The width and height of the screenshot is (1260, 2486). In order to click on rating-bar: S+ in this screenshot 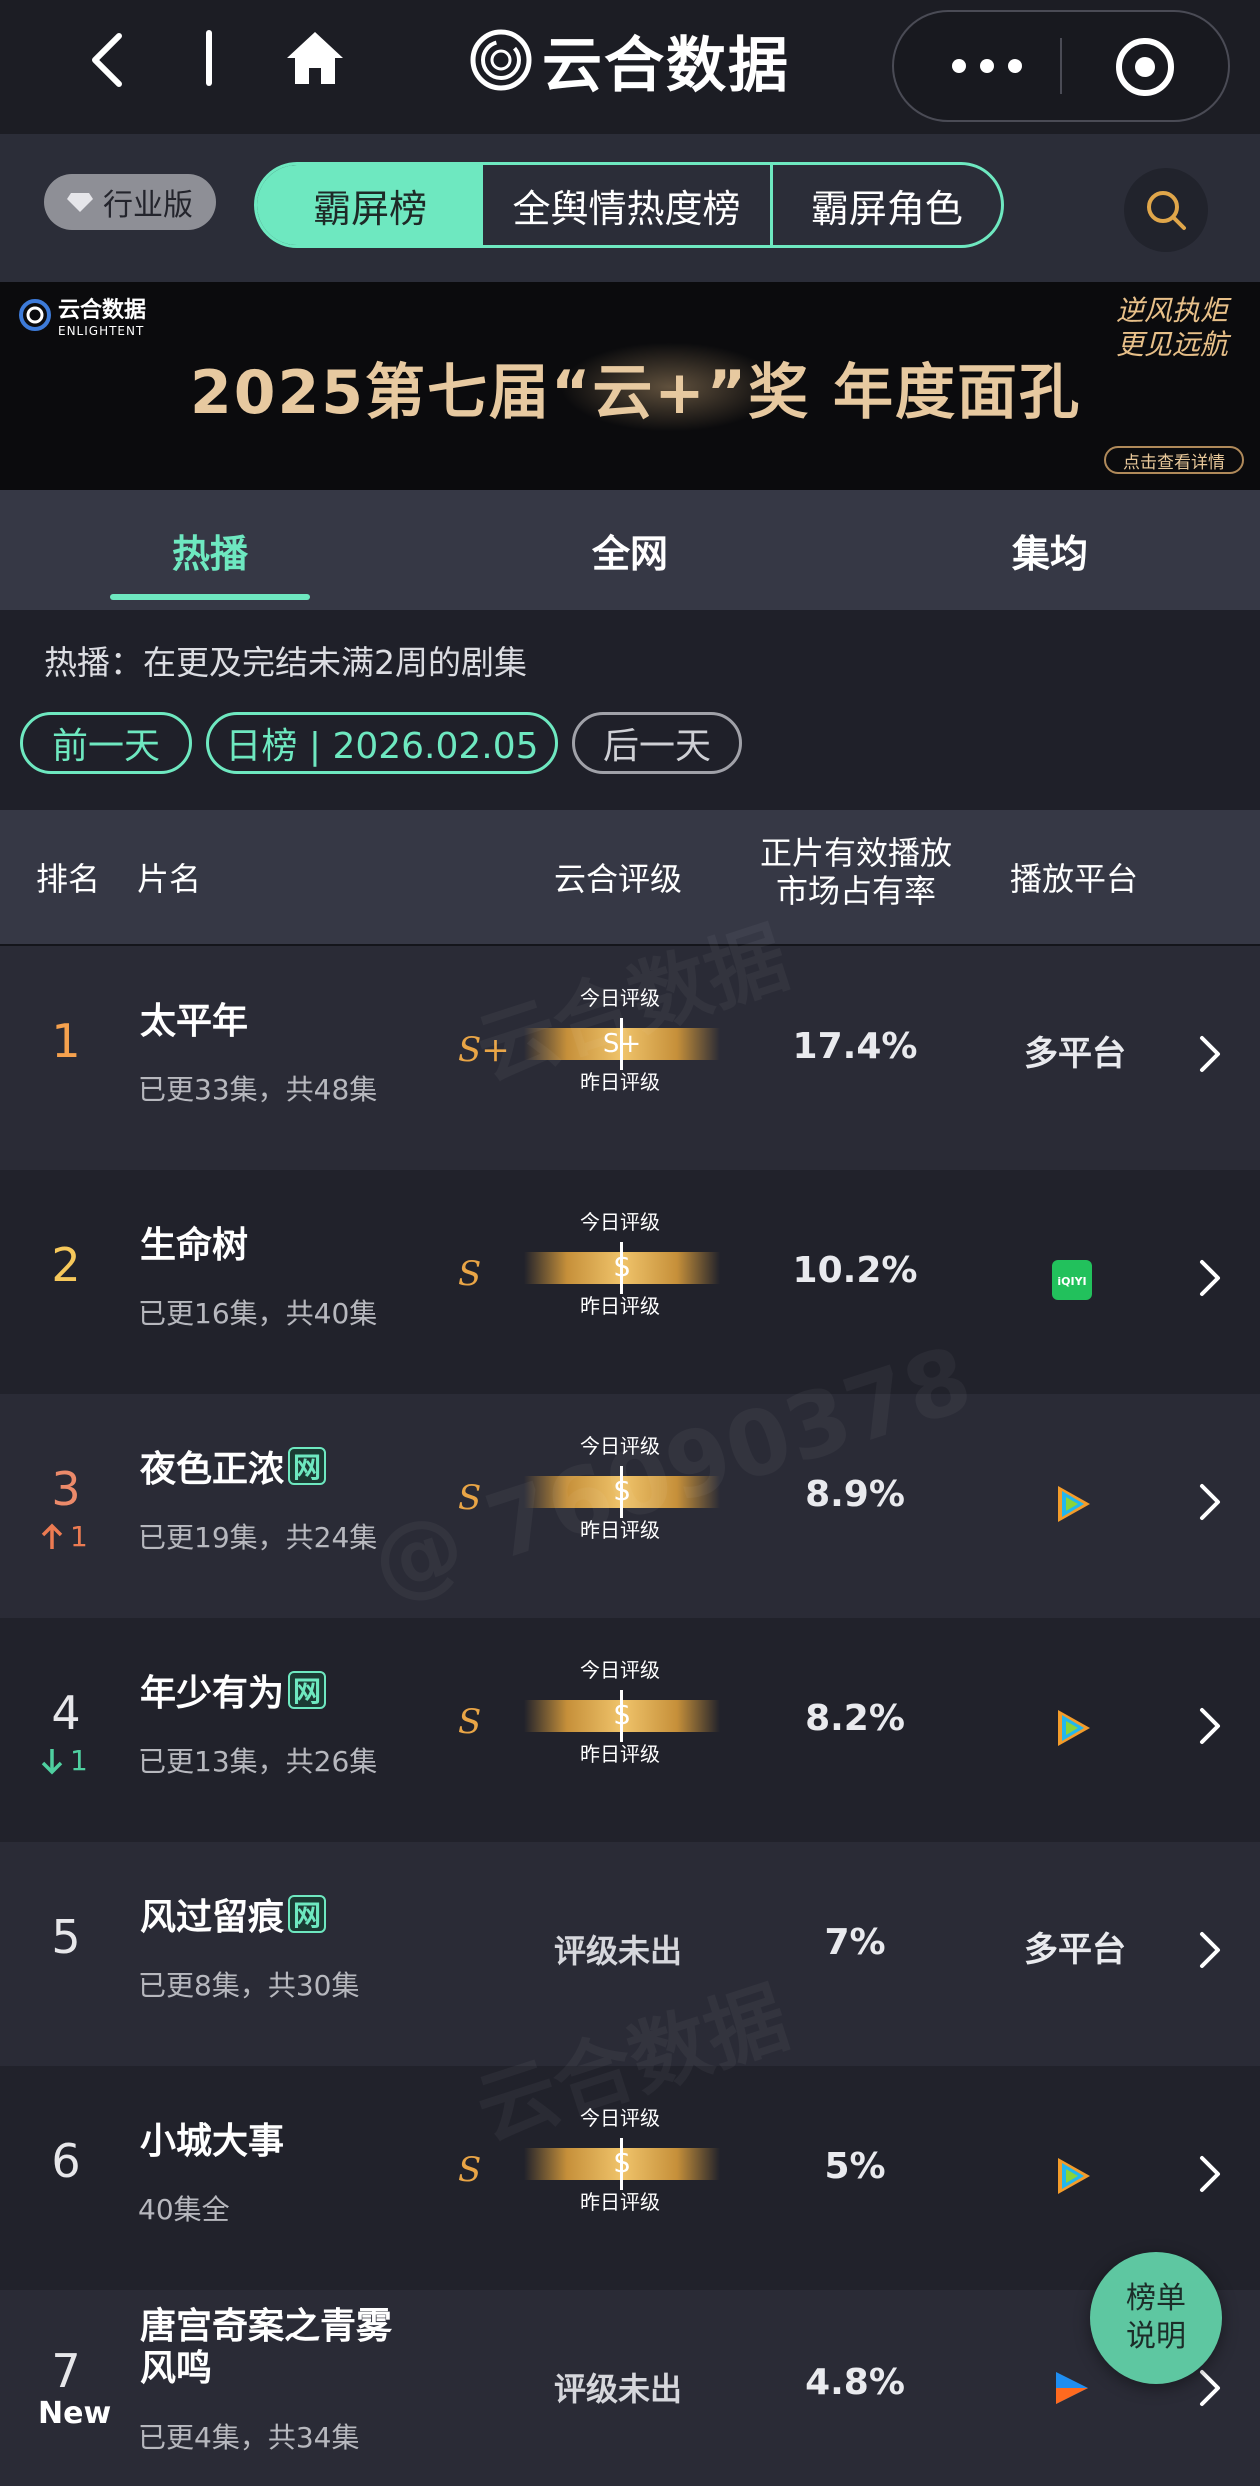, I will do `click(622, 1044)`.